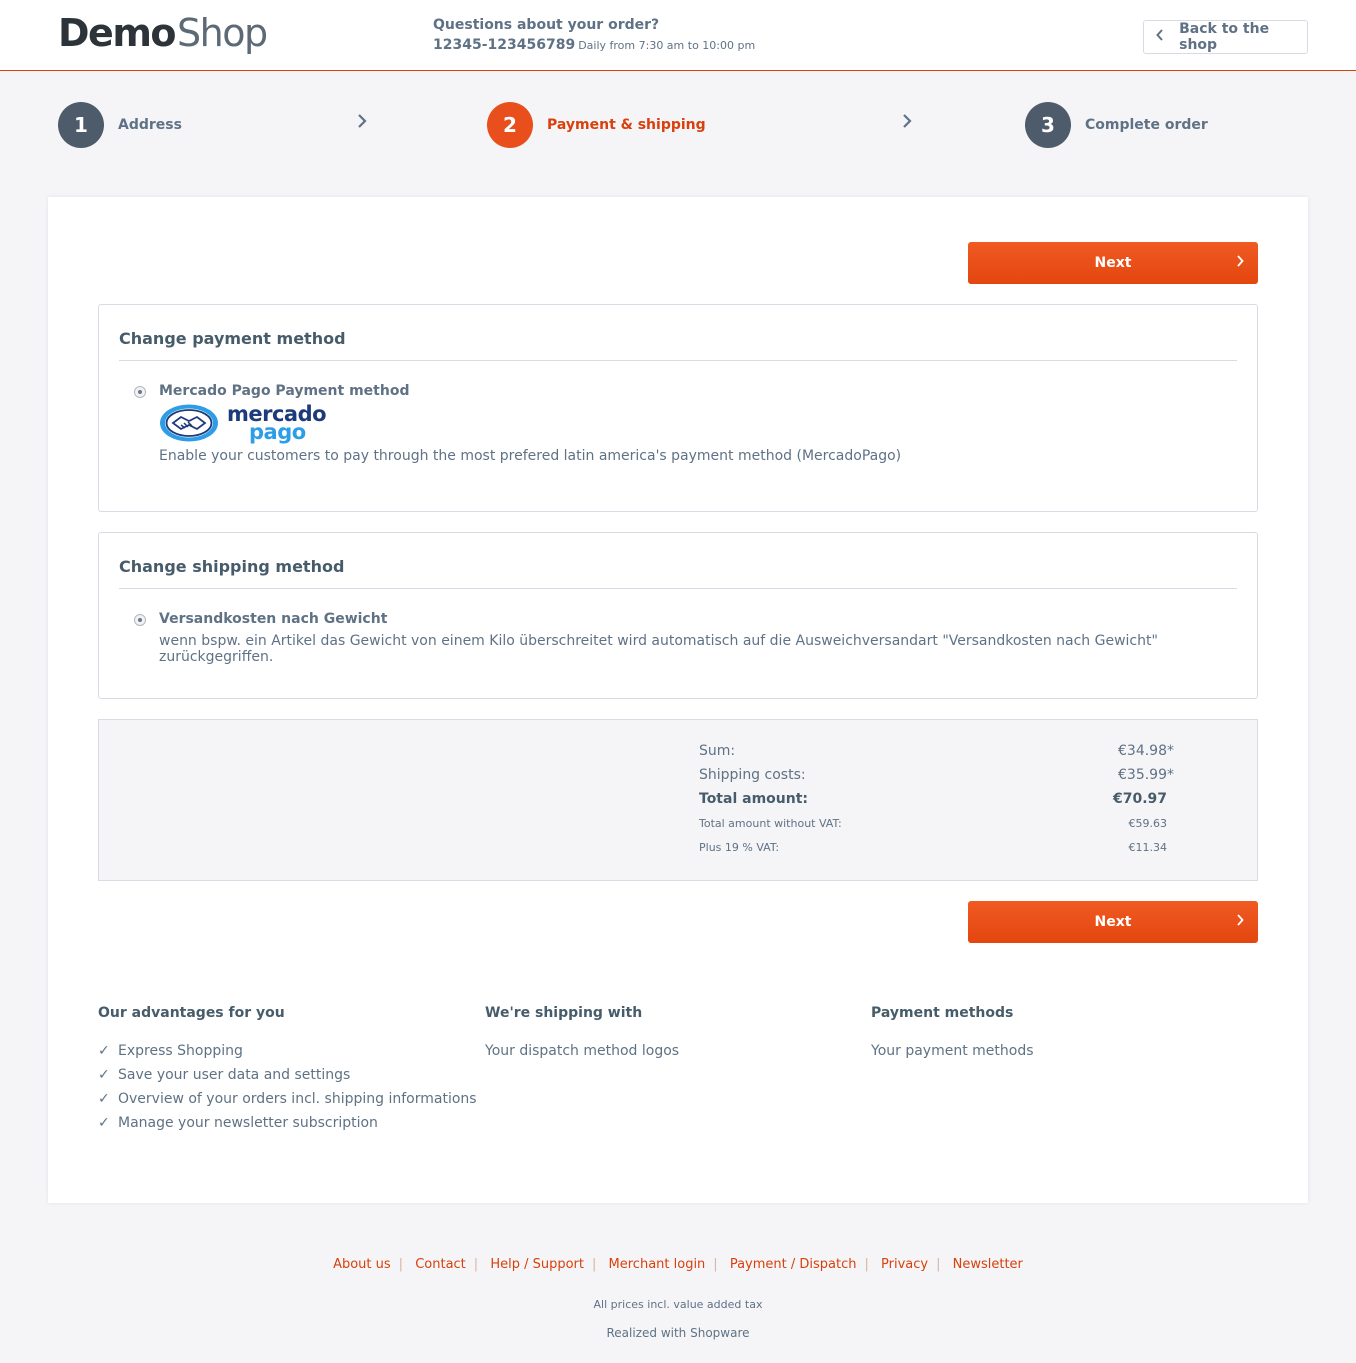 This screenshot has height=1363, width=1356. What do you see at coordinates (657, 1264) in the screenshot?
I see `footer-link-merchant-login: Merchant login` at bounding box center [657, 1264].